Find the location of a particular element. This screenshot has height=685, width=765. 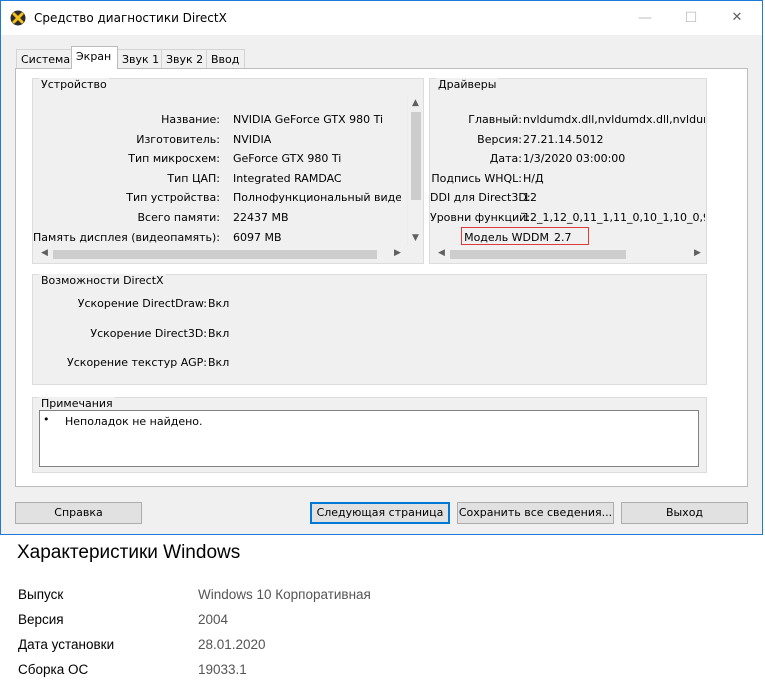

tab-input: Ввод is located at coordinates (225, 58).